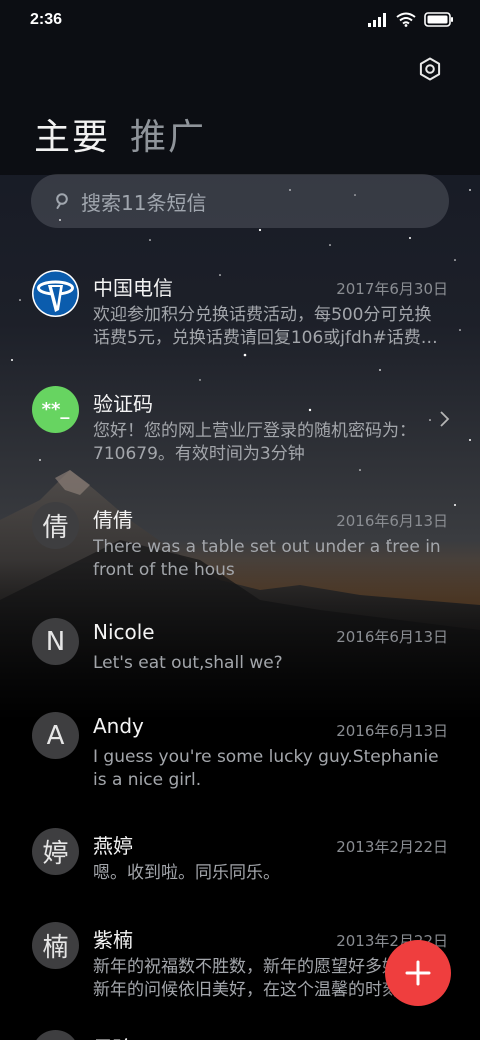 The image size is (480, 1040). What do you see at coordinates (55, 851) in the screenshot?
I see `avatar: 婷` at bounding box center [55, 851].